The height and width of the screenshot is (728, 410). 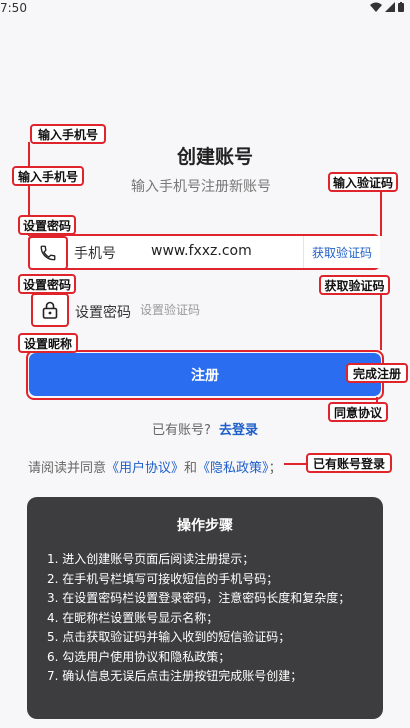 What do you see at coordinates (214, 157) in the screenshot?
I see `page-title: 创建账号` at bounding box center [214, 157].